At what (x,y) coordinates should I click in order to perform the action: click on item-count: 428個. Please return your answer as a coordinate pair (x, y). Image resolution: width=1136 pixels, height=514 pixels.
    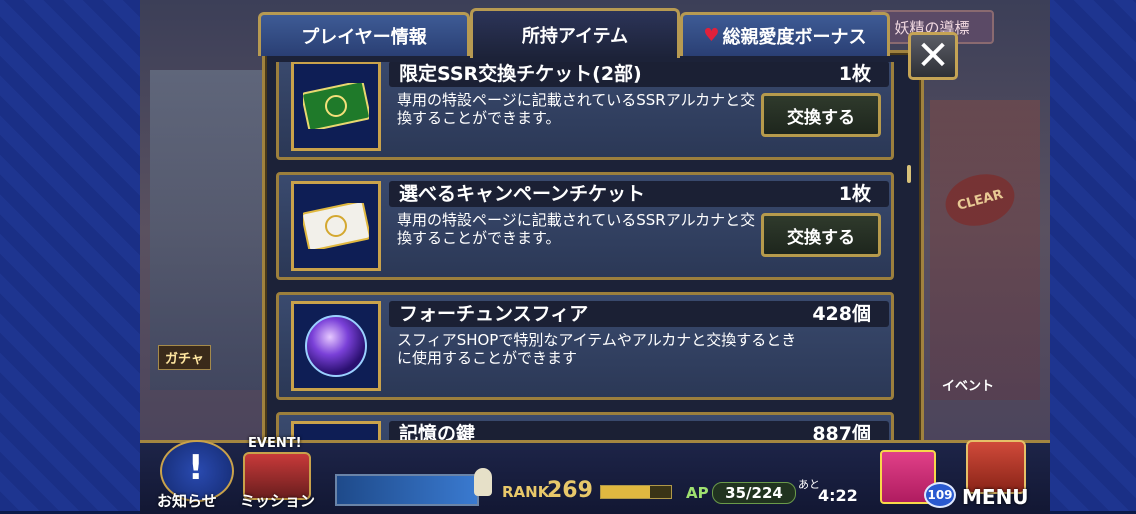
    Looking at the image, I should click on (841, 314).